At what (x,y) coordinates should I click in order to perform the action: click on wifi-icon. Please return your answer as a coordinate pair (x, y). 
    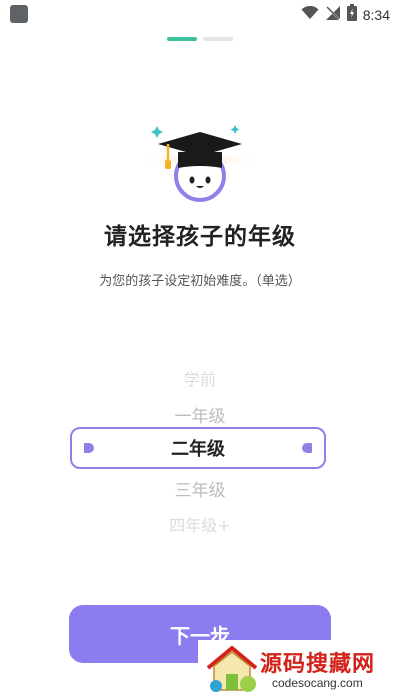
    Looking at the image, I should click on (310, 14).